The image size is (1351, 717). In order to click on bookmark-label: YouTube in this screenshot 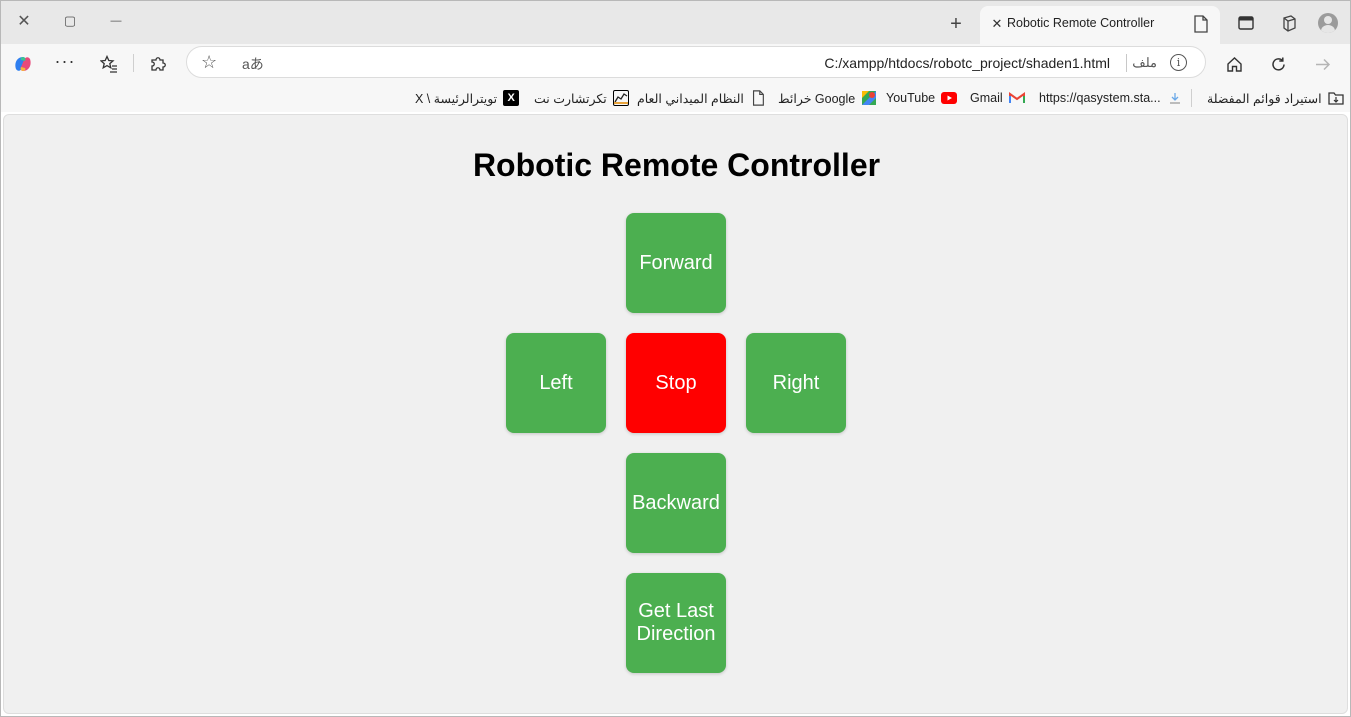, I will do `click(911, 98)`.